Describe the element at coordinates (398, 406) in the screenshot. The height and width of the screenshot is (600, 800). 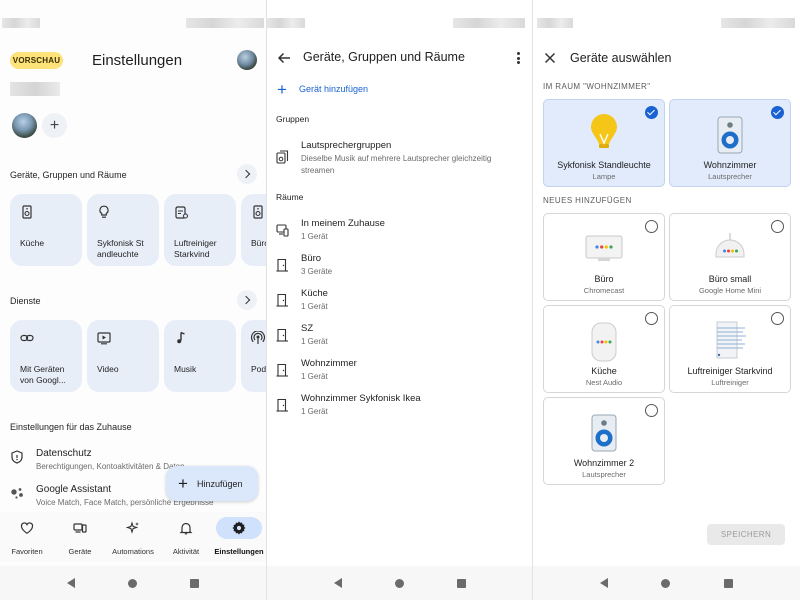
I see `room-row: Wohnzimmer Sykfonisk Ikea 1 Gerät` at that location.